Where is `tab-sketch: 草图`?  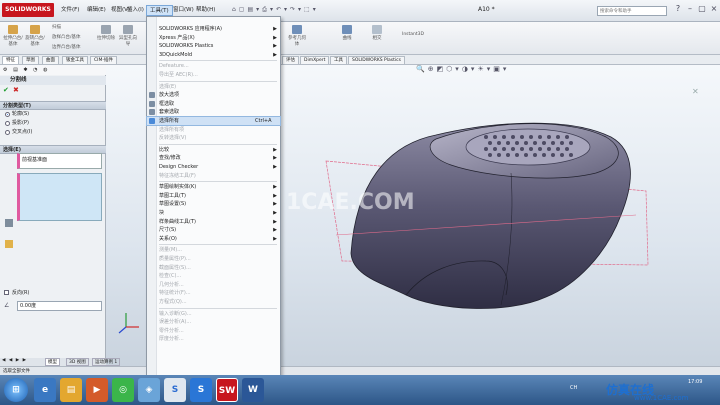 tab-sketch: 草图 is located at coordinates (30, 60).